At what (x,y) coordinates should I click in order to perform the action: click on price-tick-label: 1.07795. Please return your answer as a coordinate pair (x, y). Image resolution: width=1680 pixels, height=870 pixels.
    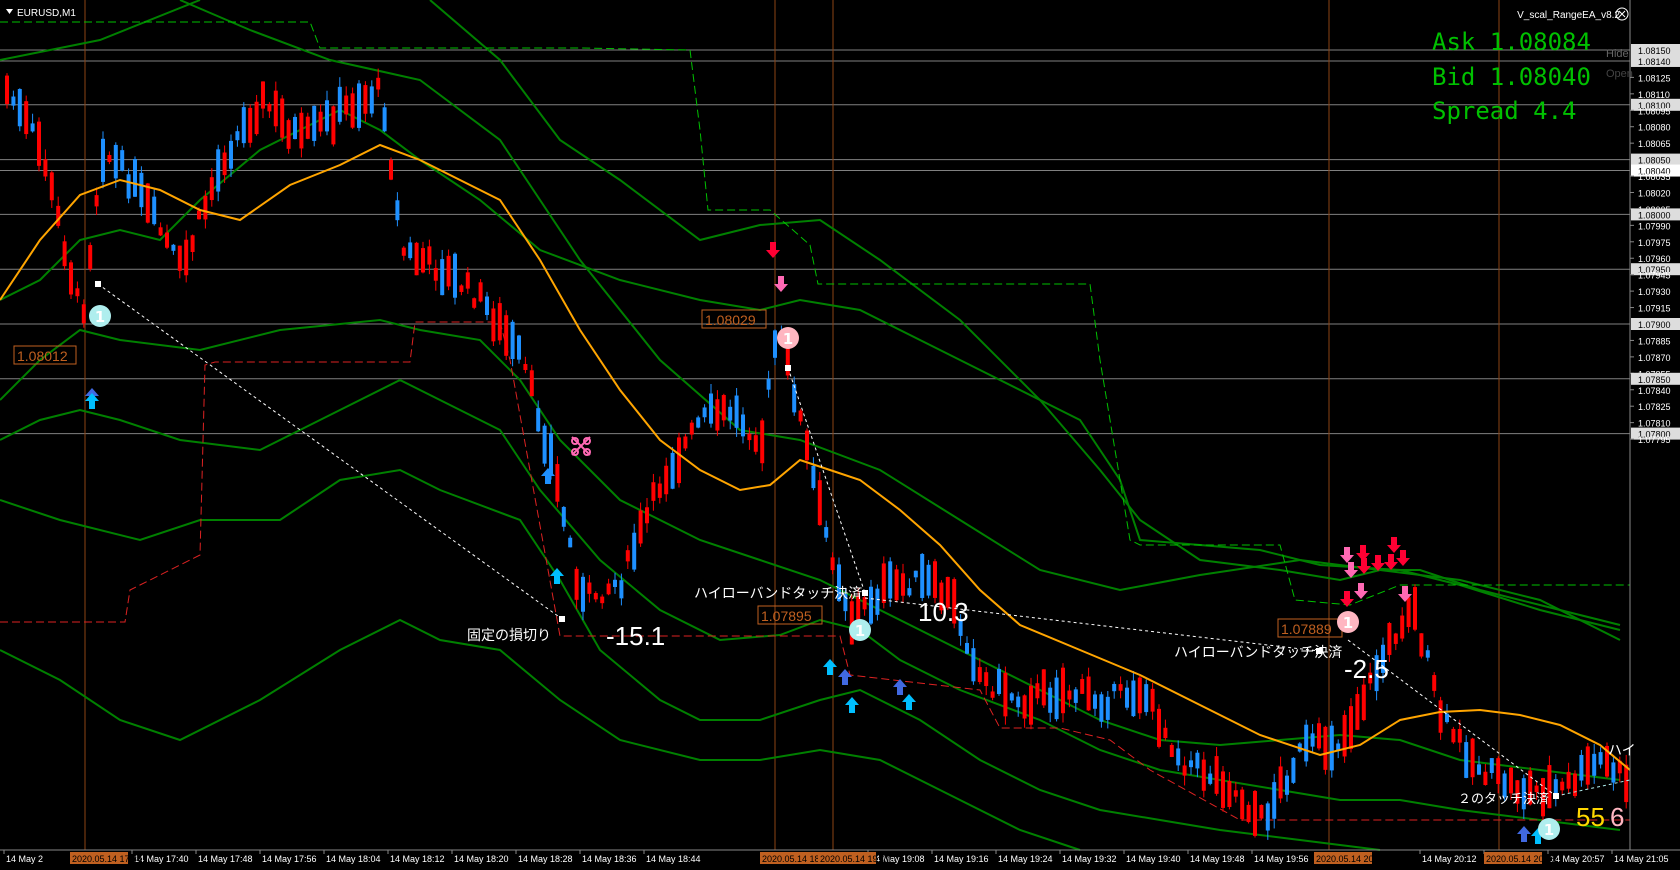
    Looking at the image, I should click on (1654, 440).